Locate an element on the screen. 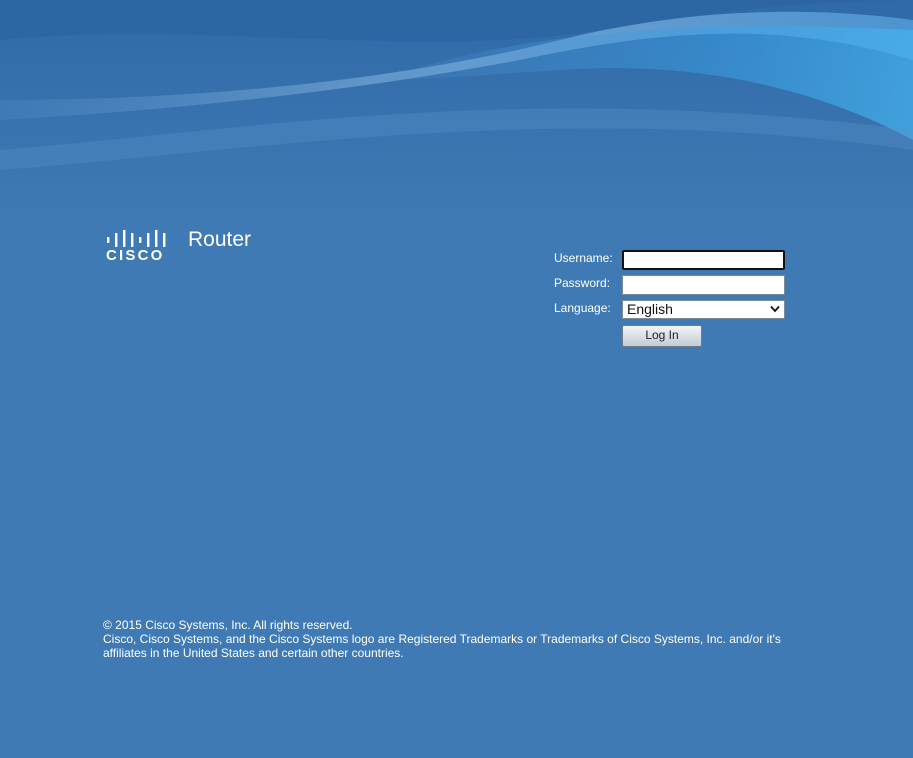  language-select-value: English is located at coordinates (650, 309).